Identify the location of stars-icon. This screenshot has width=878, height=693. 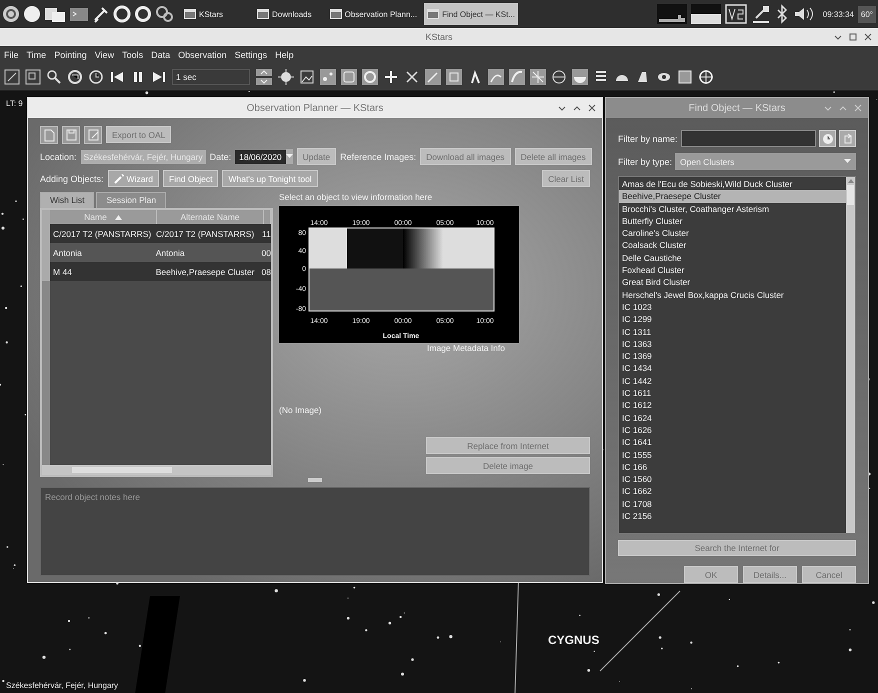
(328, 76).